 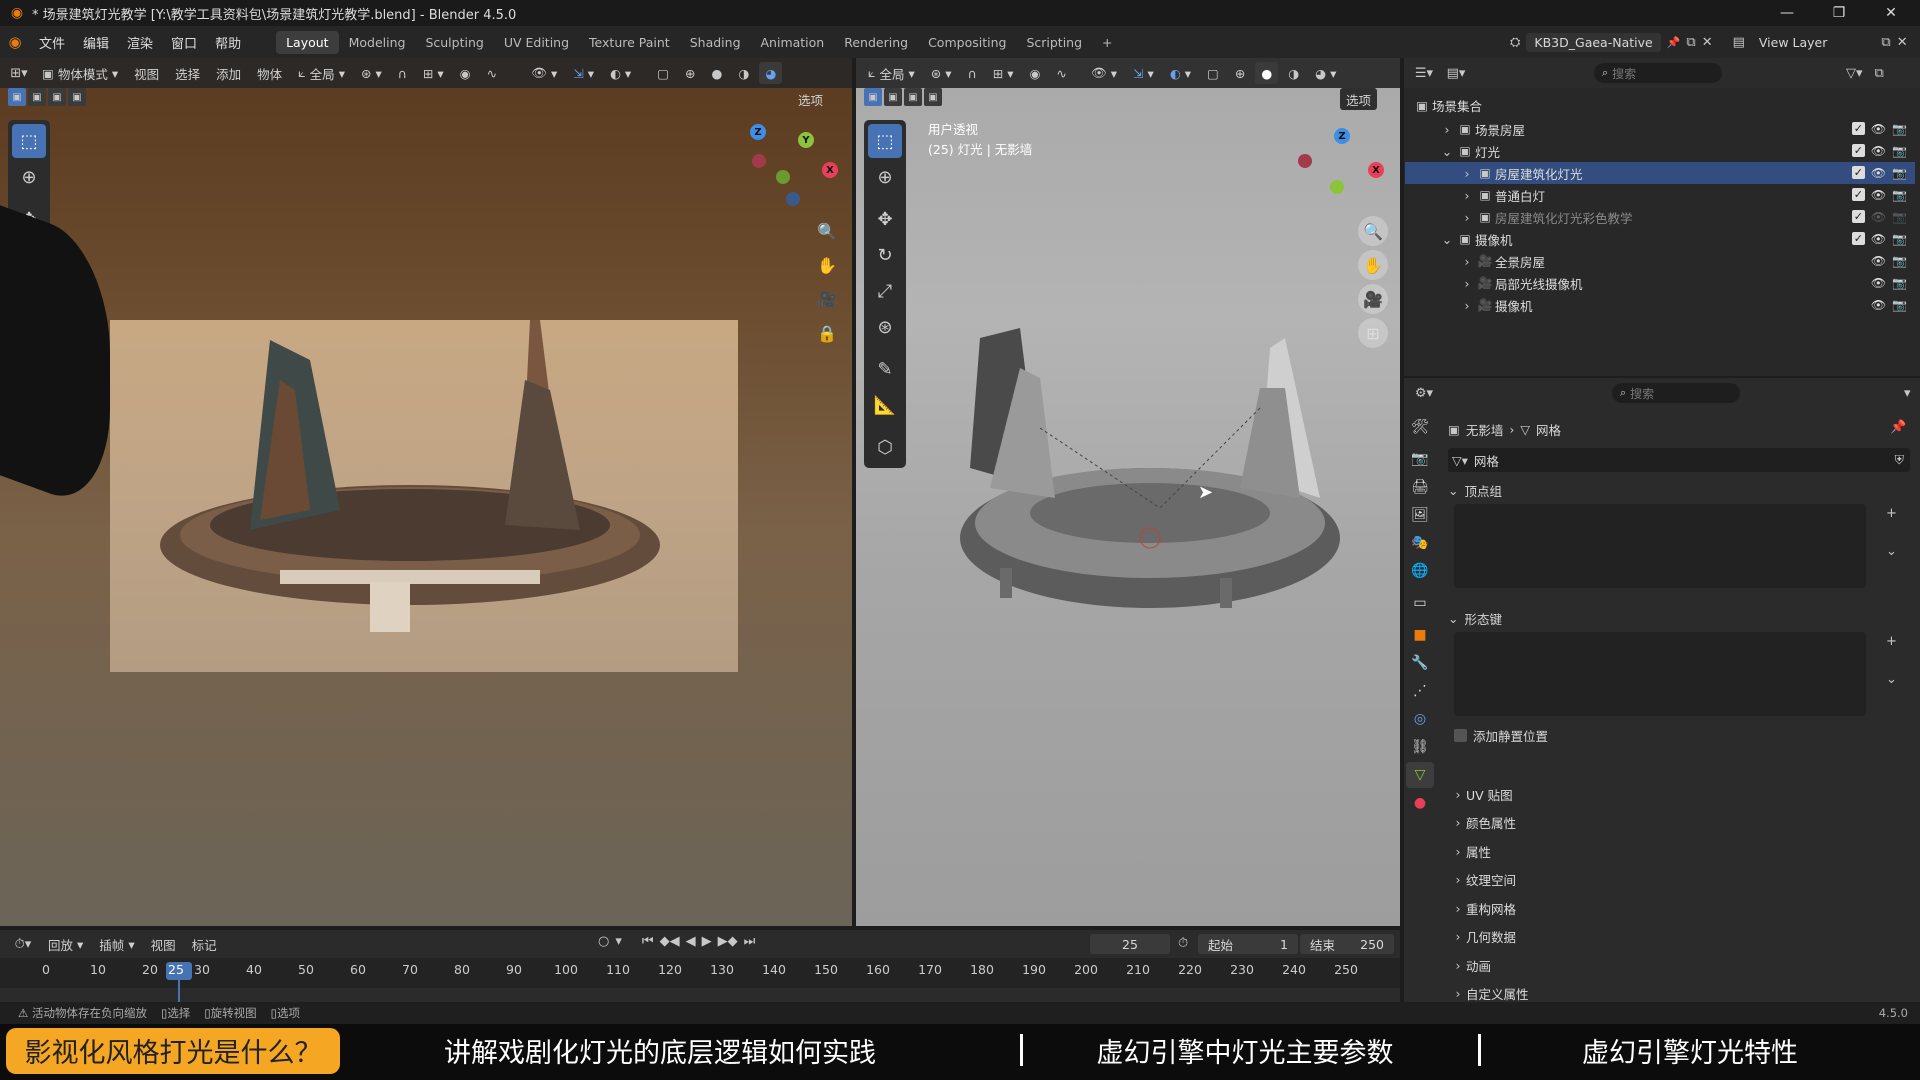 What do you see at coordinates (873, 97) in the screenshot?
I see `select-new-icon: ▣` at bounding box center [873, 97].